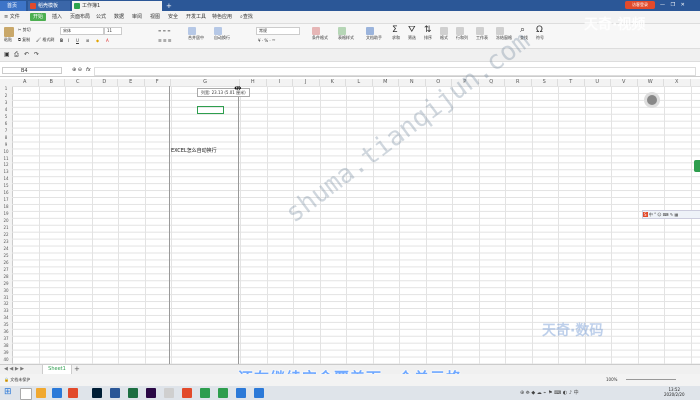 Image resolution: width=700 pixels, height=400 pixels. Describe the element at coordinates (7, 54) in the screenshot. I see `save-icon: ▣` at that location.